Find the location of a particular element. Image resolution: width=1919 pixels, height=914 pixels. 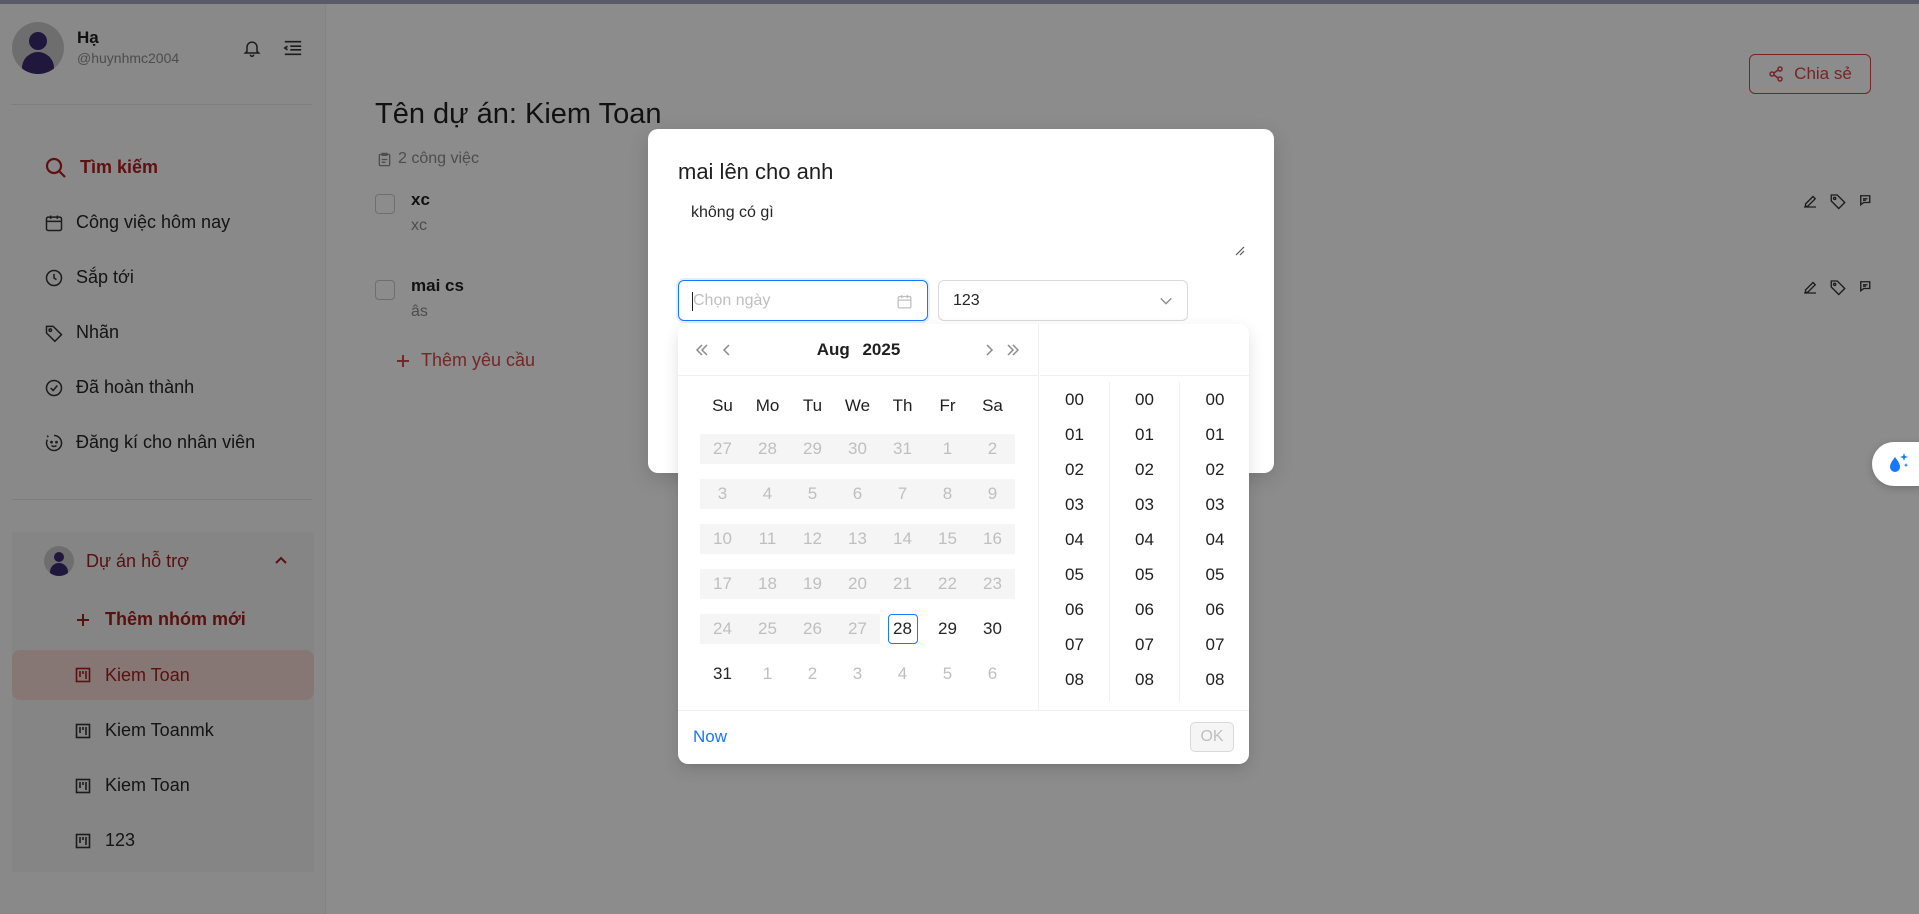

calendar-day-disabled: 19 is located at coordinates (812, 583).